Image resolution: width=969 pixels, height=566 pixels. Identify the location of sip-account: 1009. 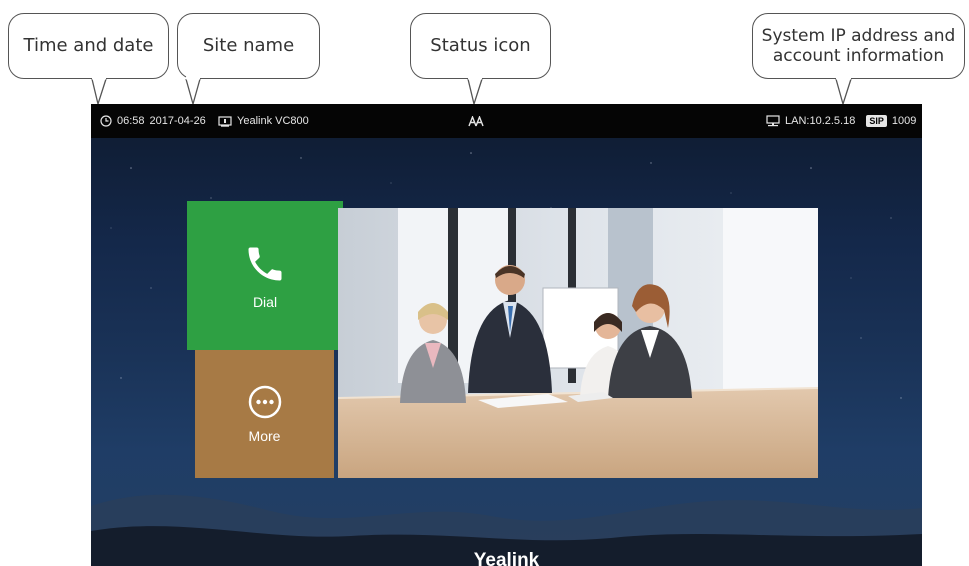
(904, 121).